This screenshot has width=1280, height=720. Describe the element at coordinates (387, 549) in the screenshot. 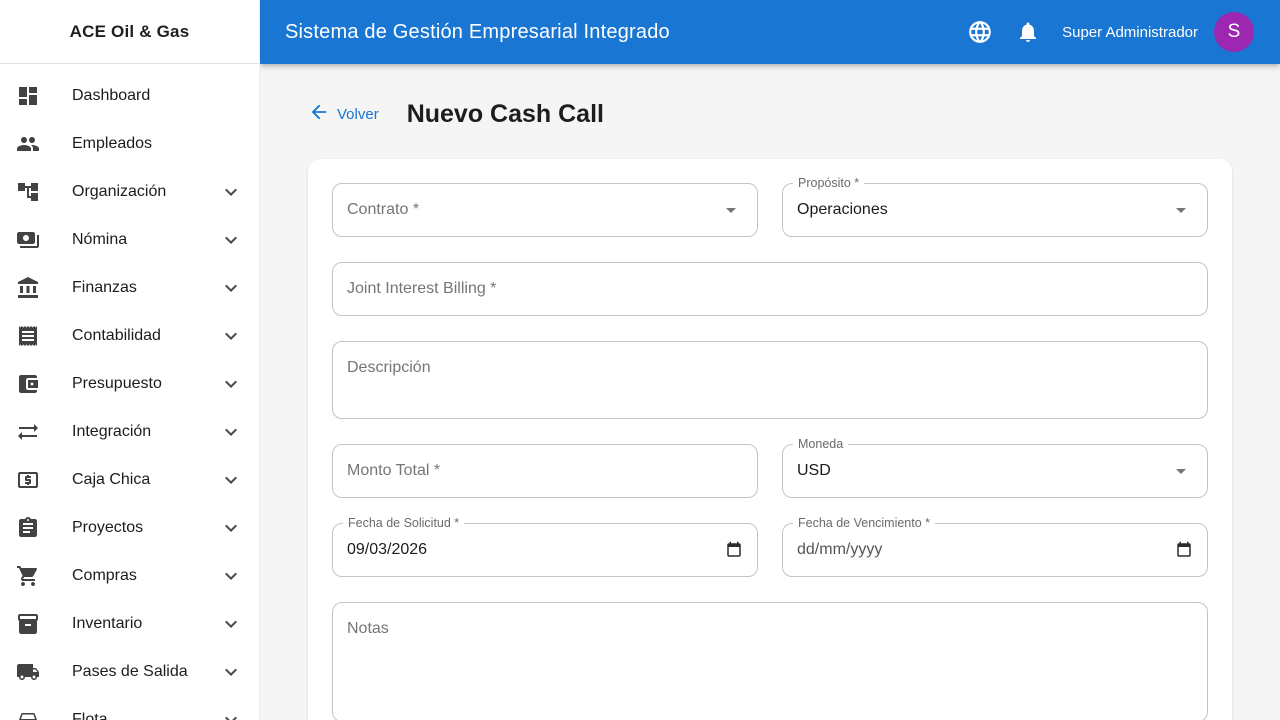

I see `fecha-solicitud-value: 09/03/2026` at that location.